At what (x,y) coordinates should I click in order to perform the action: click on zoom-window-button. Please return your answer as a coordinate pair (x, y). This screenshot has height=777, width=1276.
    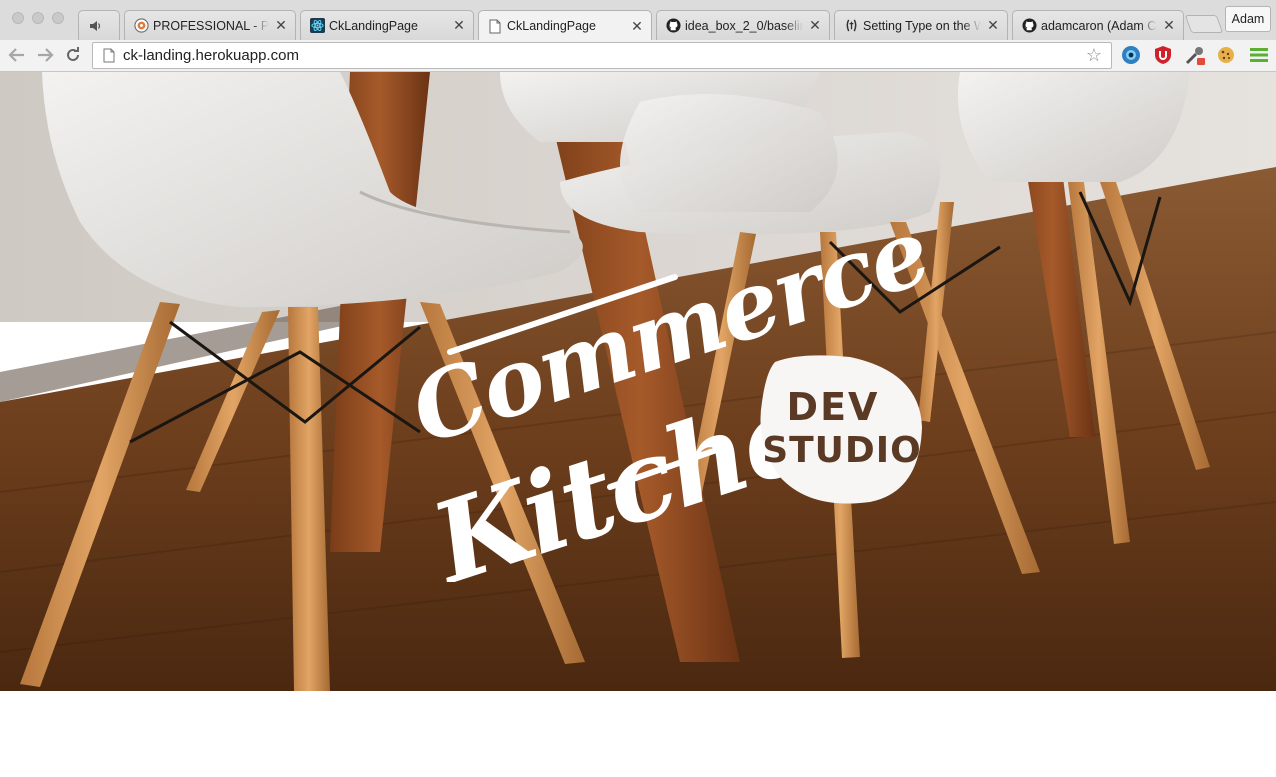
    Looking at the image, I should click on (58, 18).